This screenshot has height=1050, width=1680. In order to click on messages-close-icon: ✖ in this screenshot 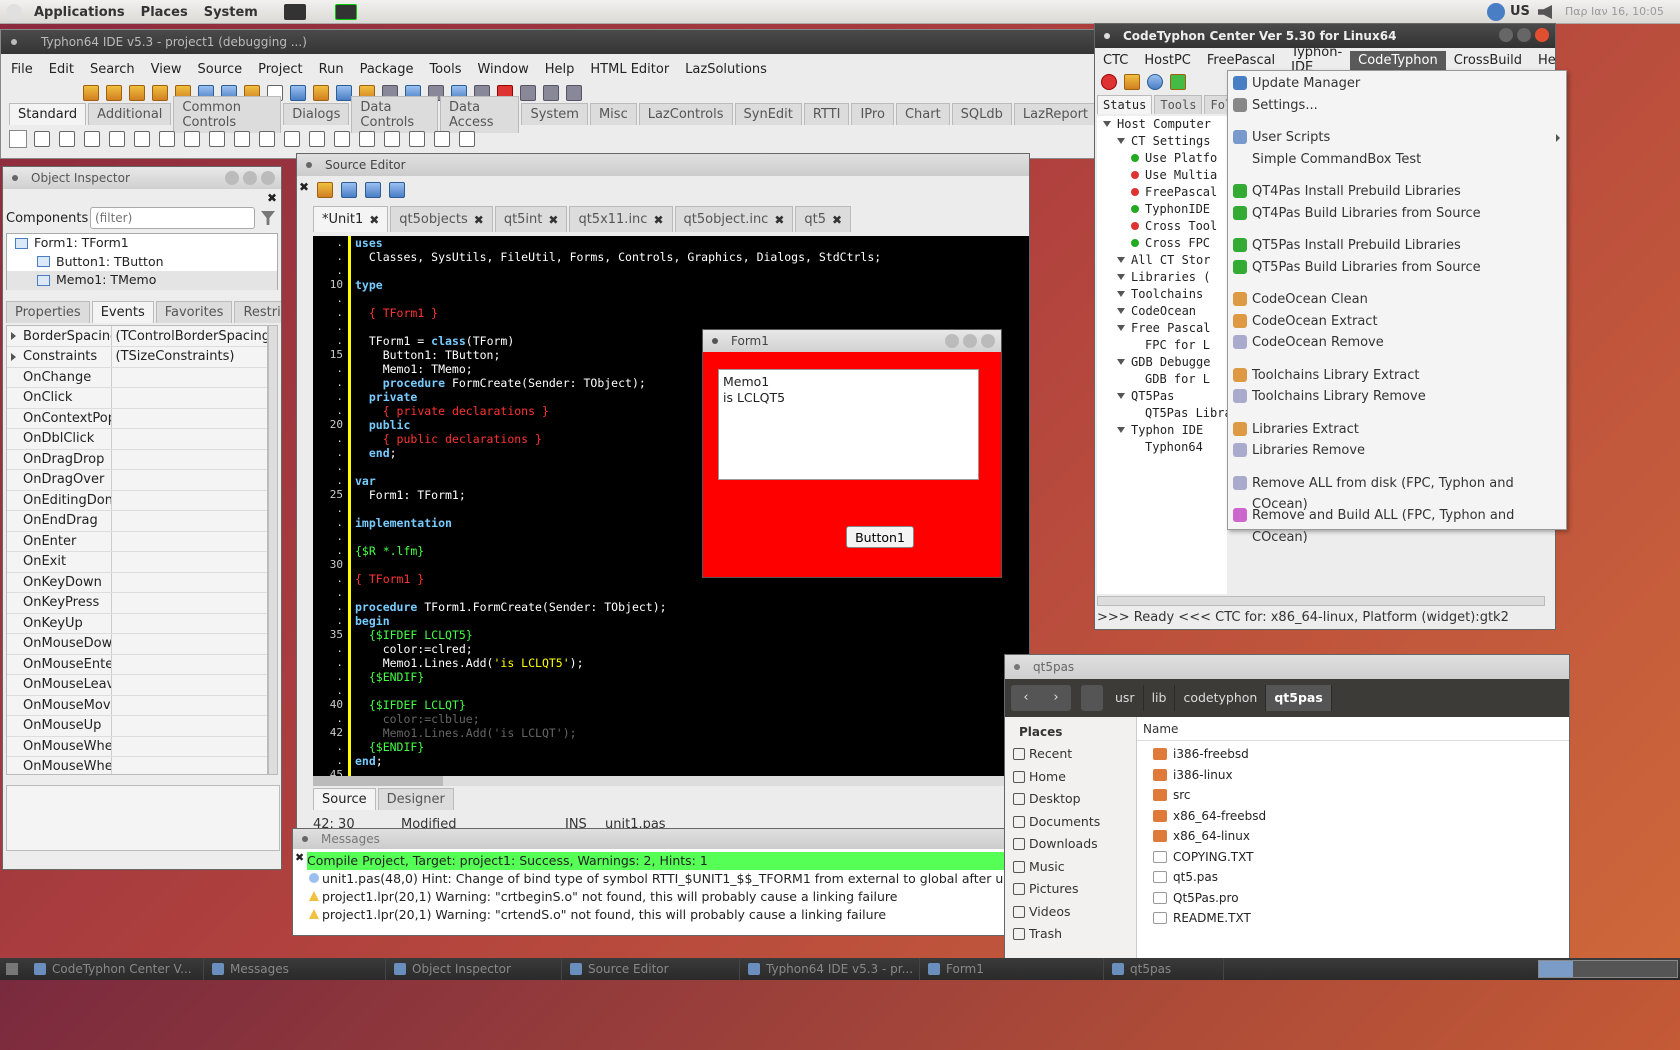, I will do `click(299, 857)`.